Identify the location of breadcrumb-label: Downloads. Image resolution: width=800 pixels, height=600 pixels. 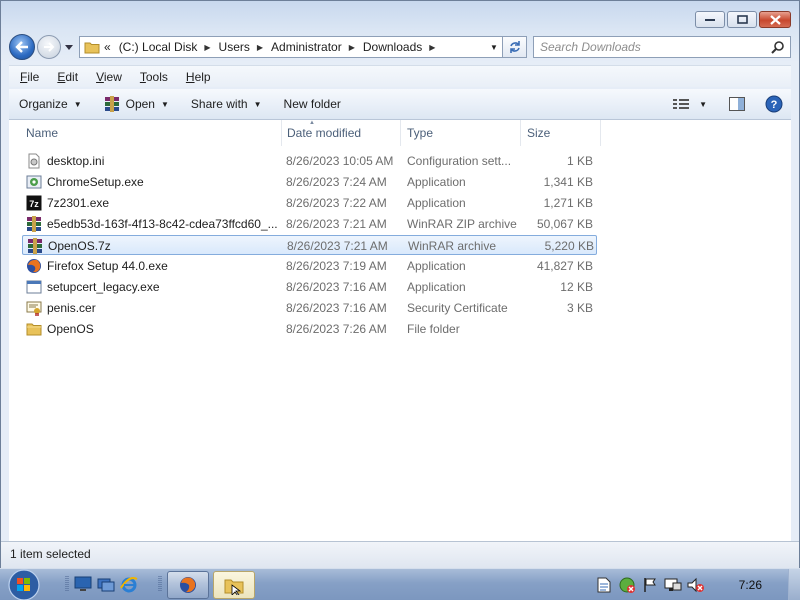
(392, 47).